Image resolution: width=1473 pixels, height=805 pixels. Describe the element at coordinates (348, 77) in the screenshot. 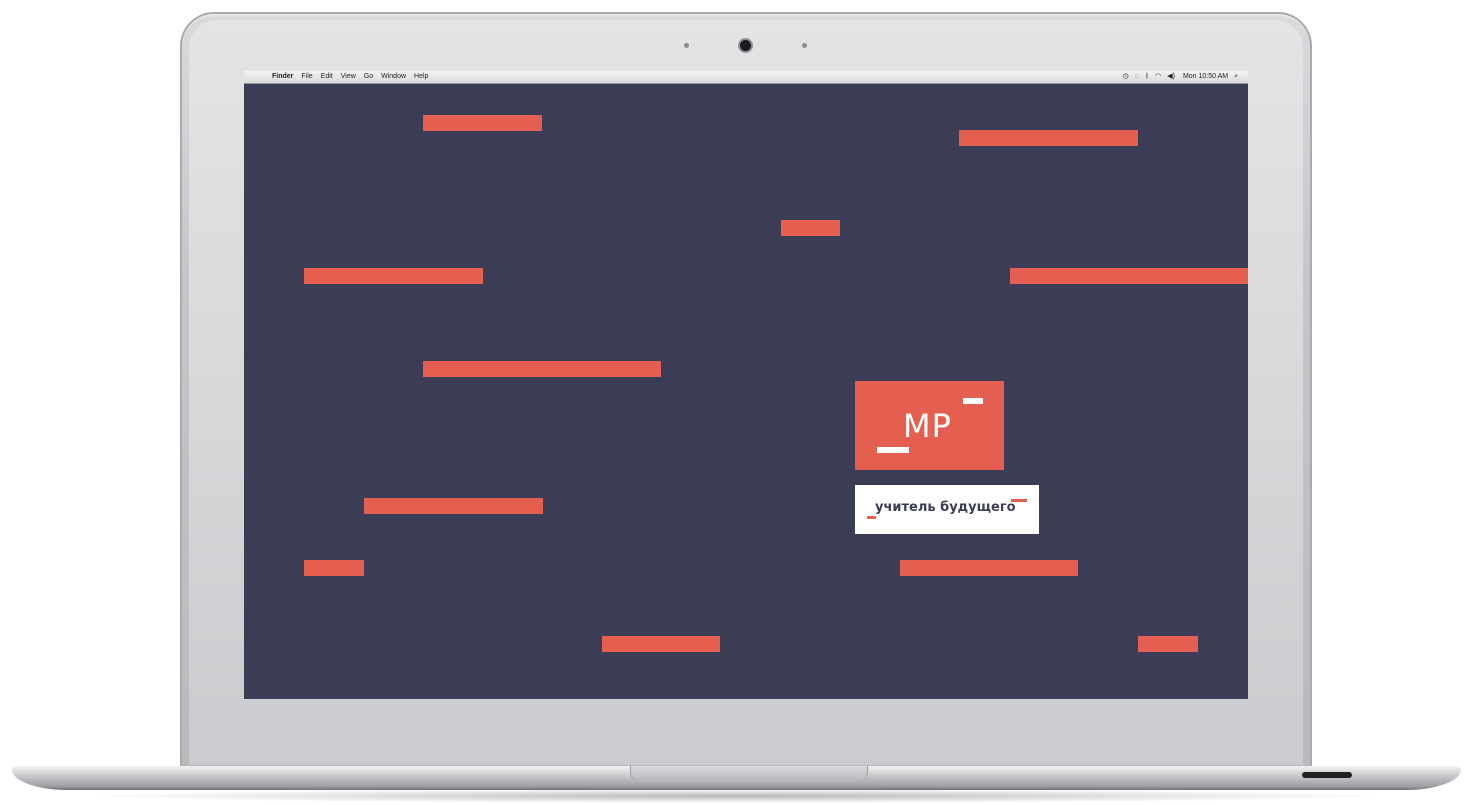

I see `menu-view: View` at that location.